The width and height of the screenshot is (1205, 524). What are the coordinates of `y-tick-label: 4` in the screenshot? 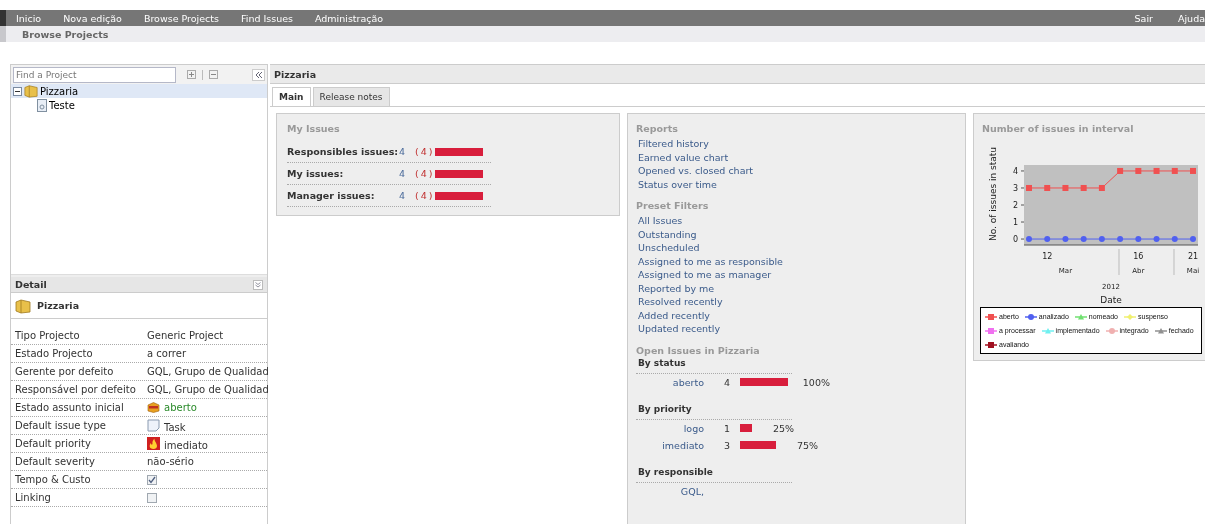 It's located at (1015, 171).